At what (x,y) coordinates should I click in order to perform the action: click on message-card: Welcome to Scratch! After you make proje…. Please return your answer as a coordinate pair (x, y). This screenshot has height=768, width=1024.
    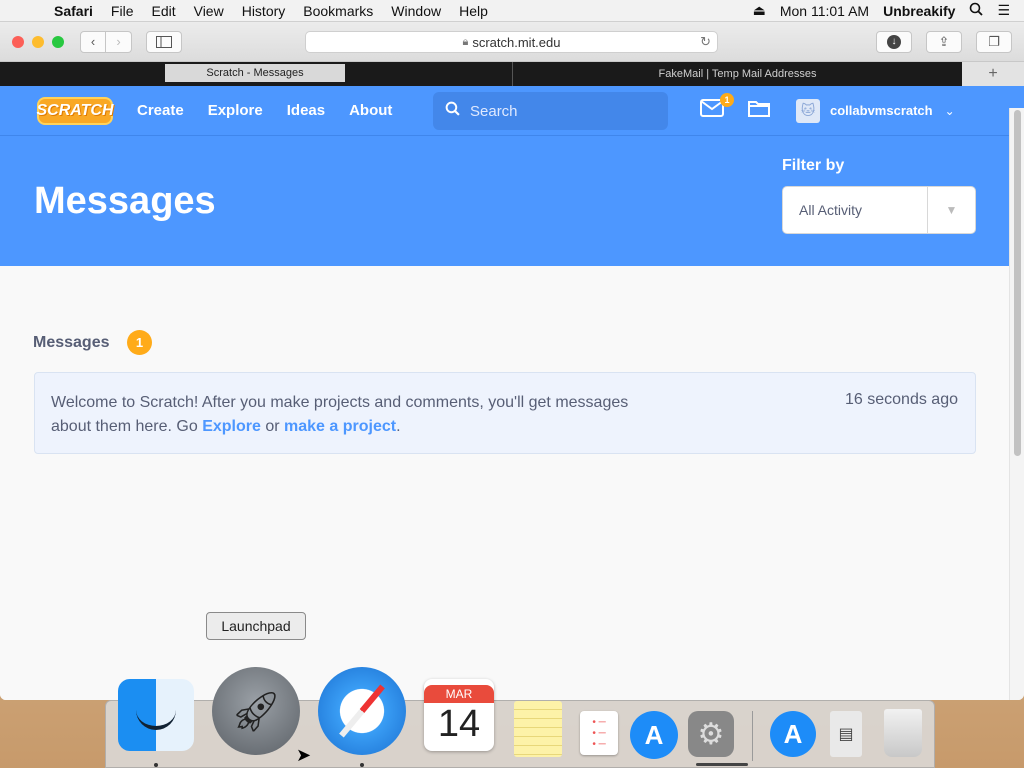
    Looking at the image, I should click on (505, 413).